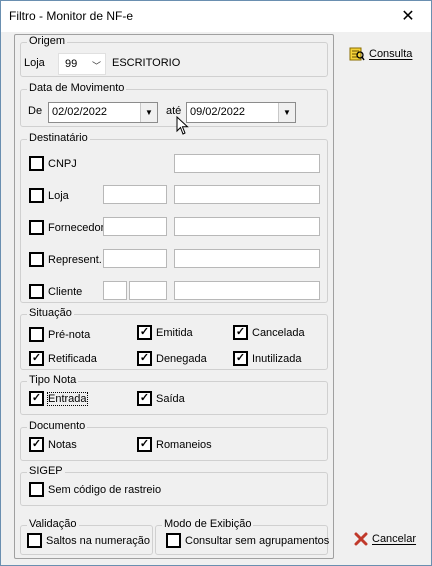  I want to click on cnpj-checkbox: CNPJ, so click(53, 163).